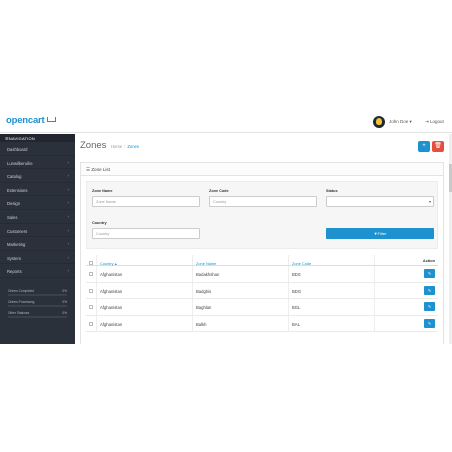  Describe the element at coordinates (14, 258) in the screenshot. I see `sidebar-item-label: System` at that location.